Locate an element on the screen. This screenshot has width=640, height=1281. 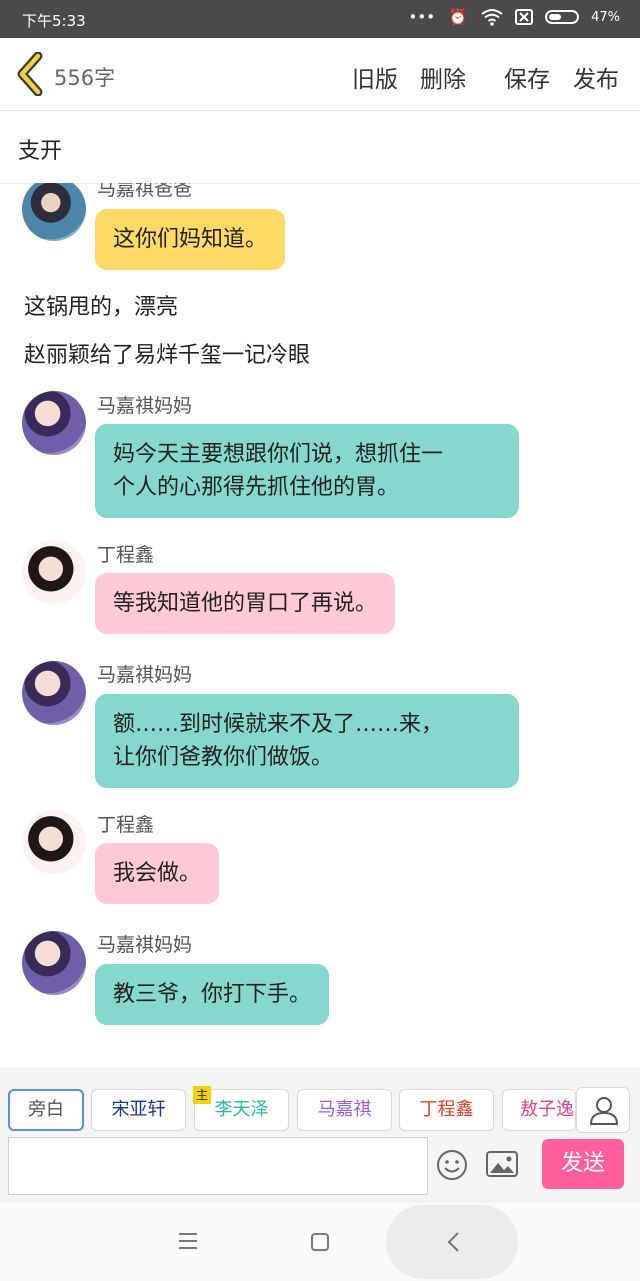
protagonist-badge: 主 is located at coordinates (202, 1095).